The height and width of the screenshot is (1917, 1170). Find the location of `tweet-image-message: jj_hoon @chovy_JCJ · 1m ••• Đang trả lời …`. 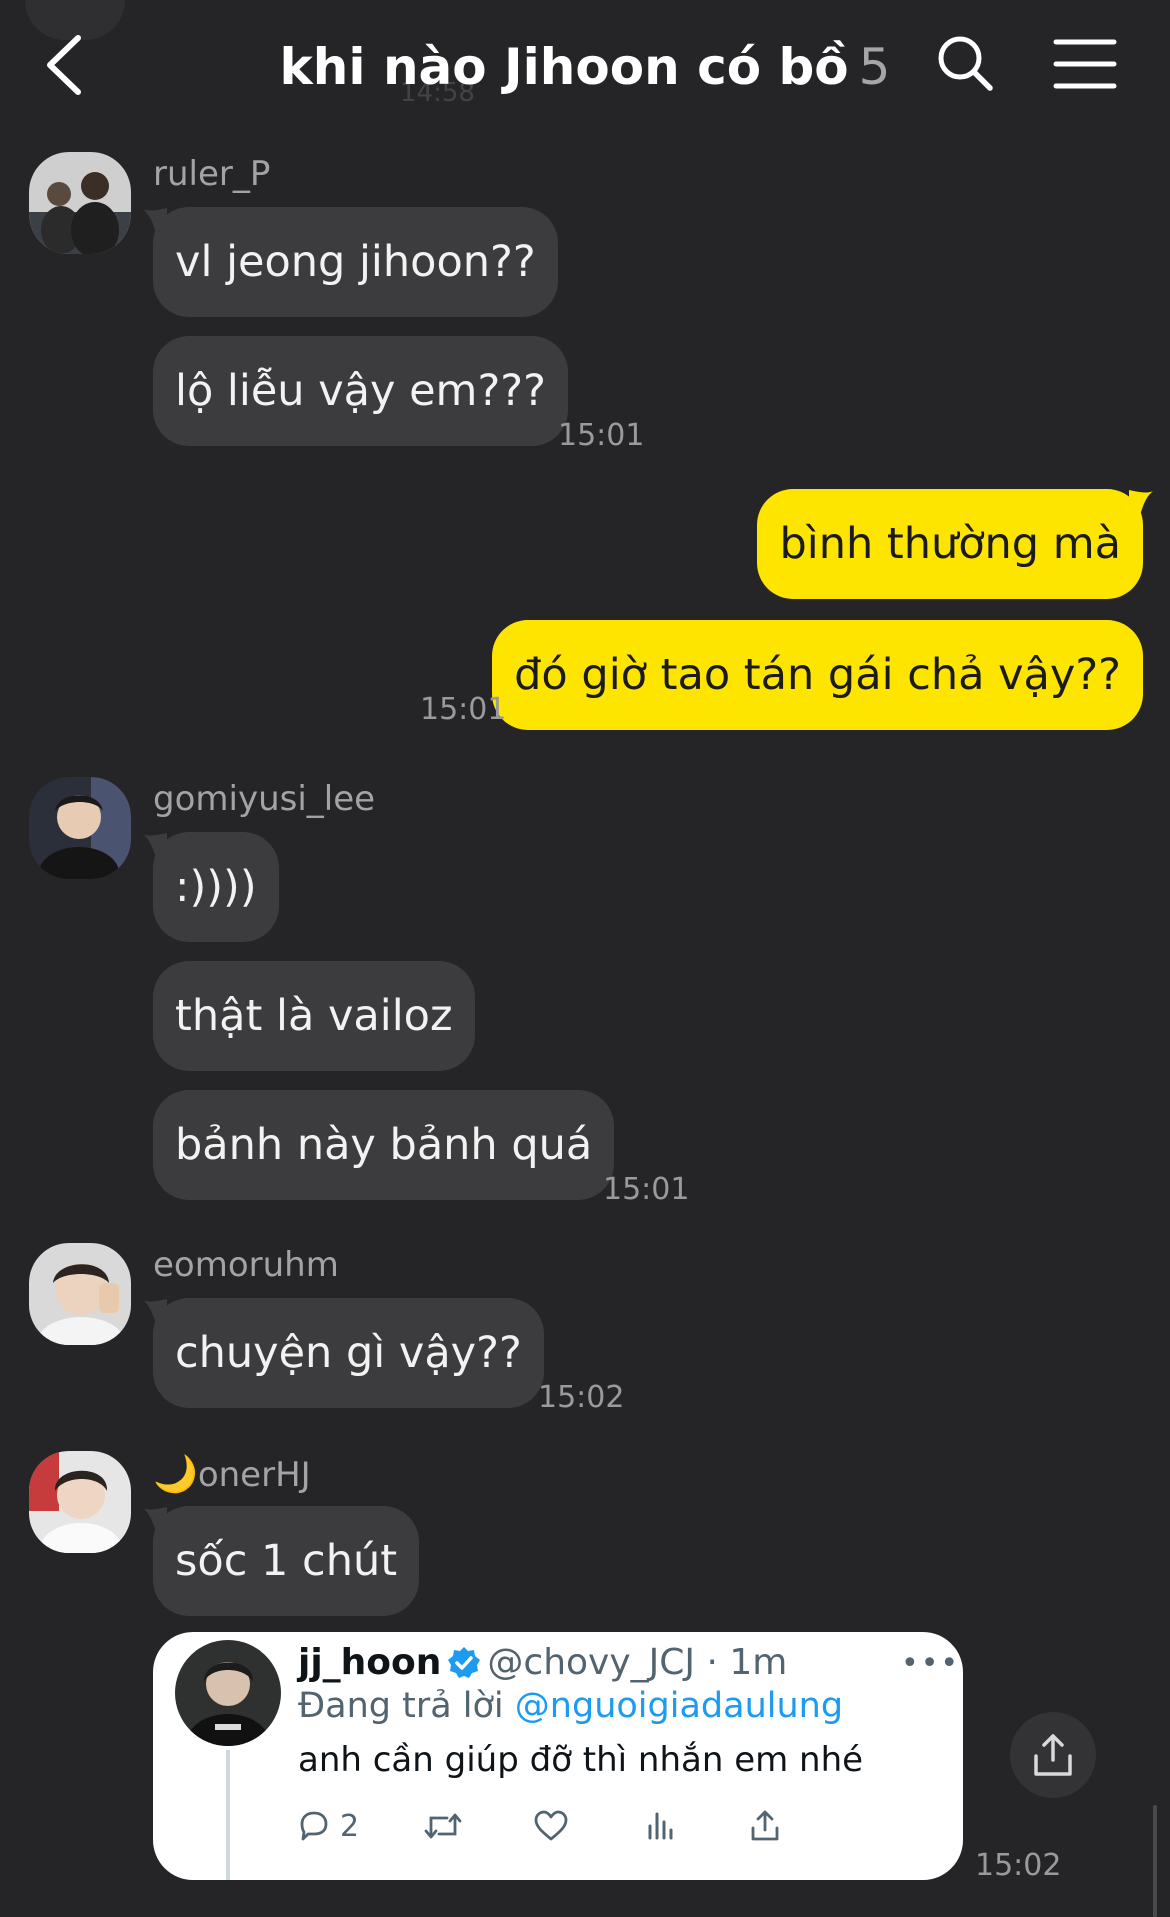

tweet-image-message: jj_hoon @chovy_JCJ · 1m ••• Đang trả lời … is located at coordinates (558, 1756).